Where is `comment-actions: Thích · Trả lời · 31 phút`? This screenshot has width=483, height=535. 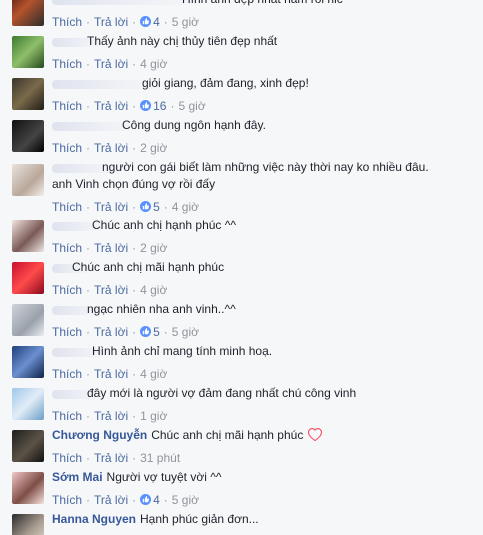
comment-actions: Thích · Trả lời · 31 phút is located at coordinates (116, 458).